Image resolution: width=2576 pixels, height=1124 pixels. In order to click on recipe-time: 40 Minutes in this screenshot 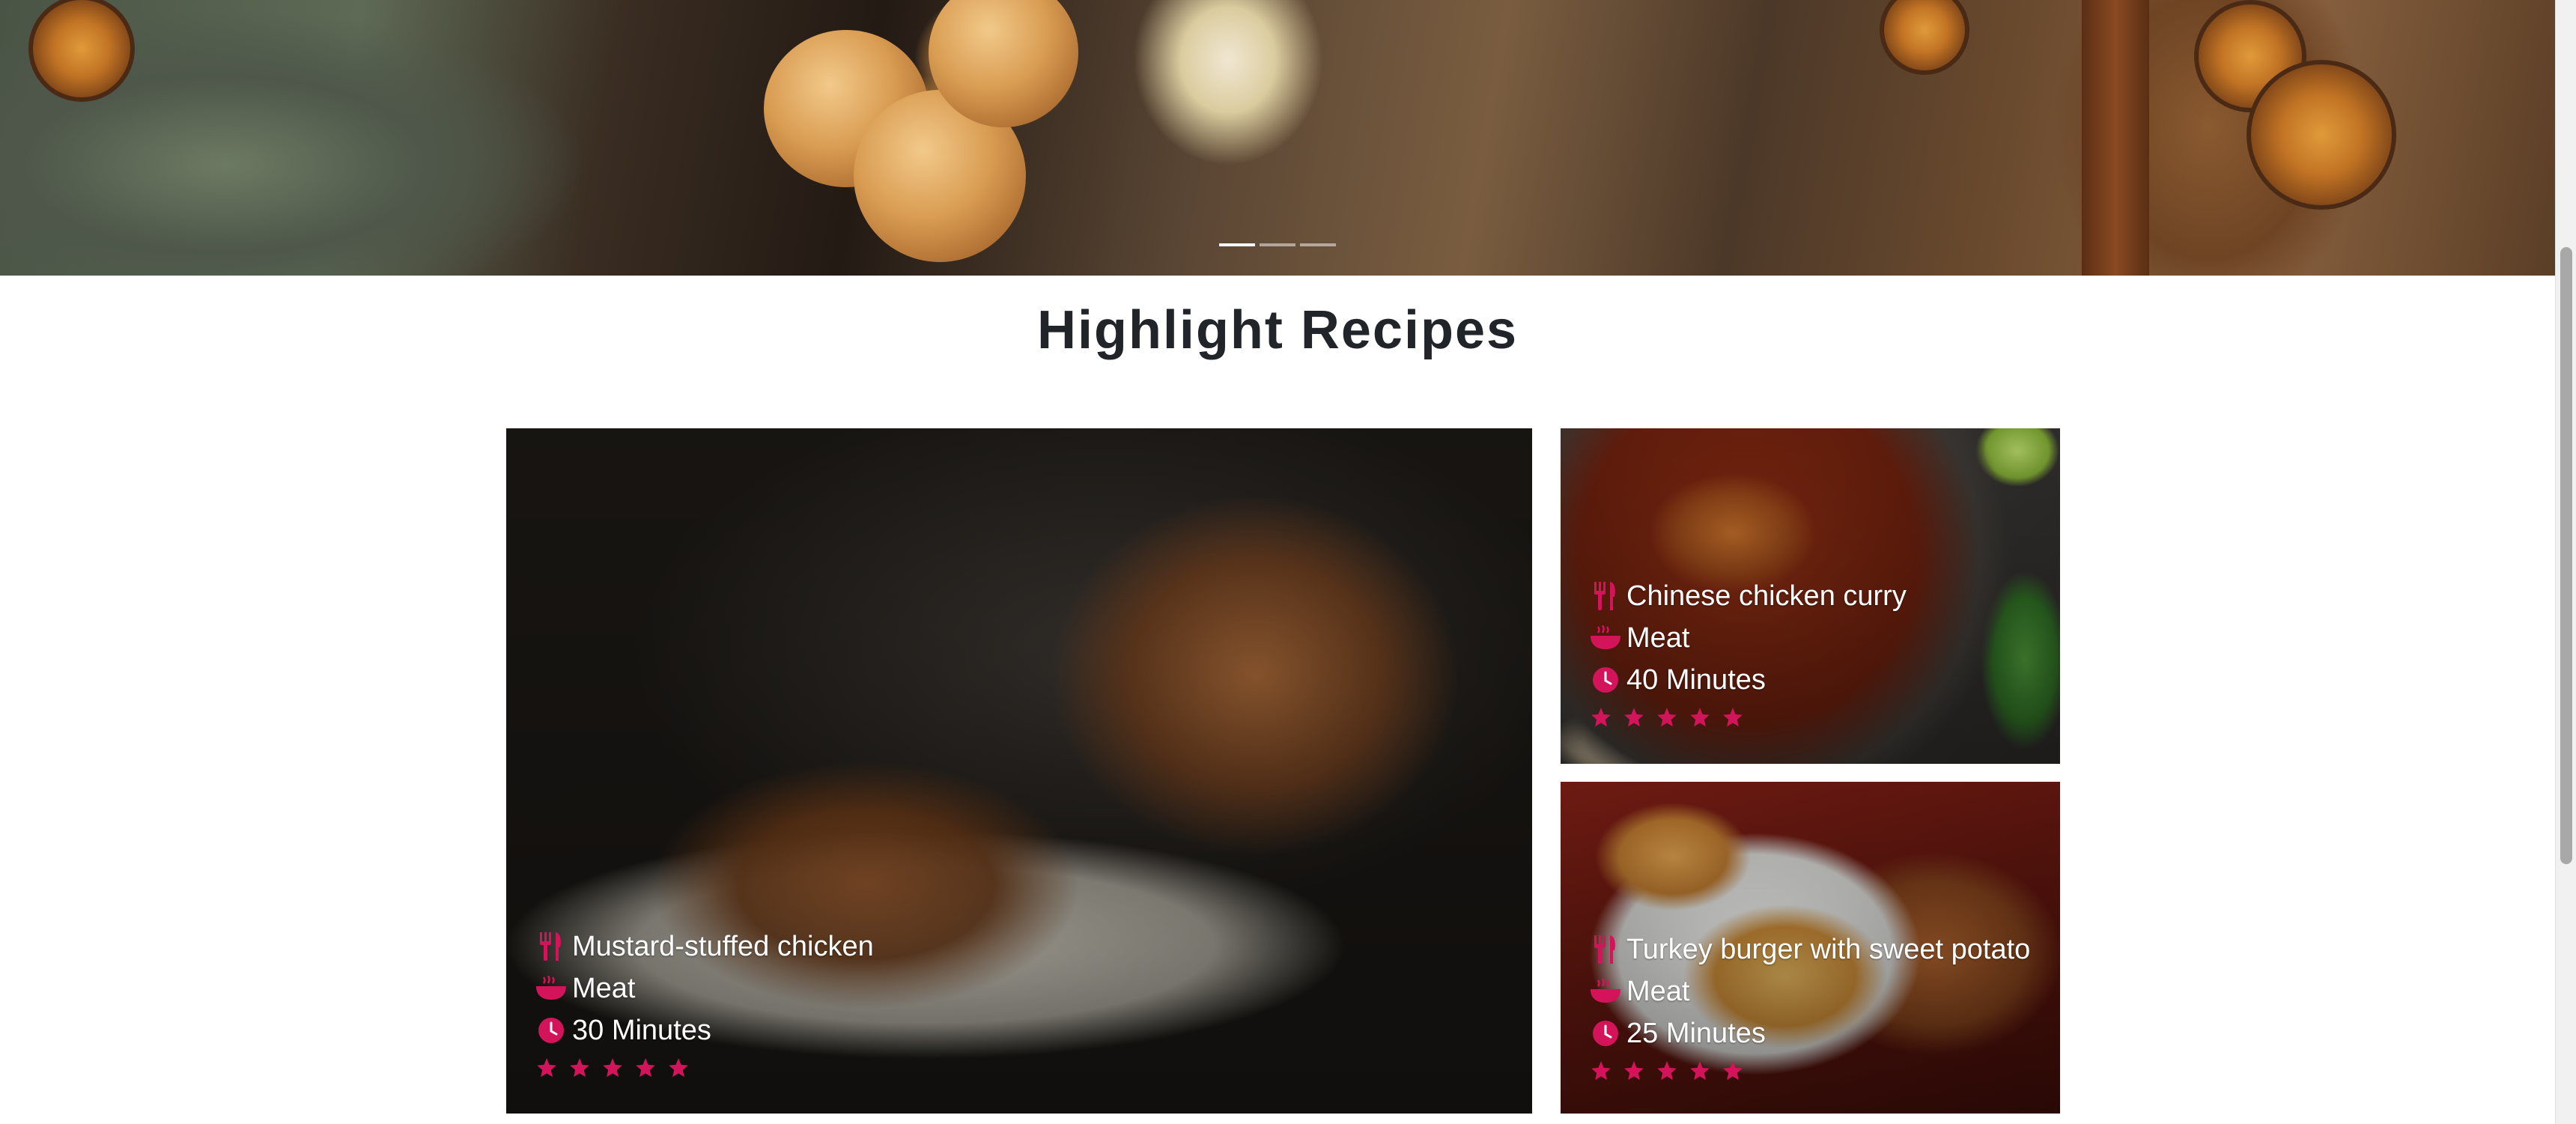, I will do `click(1696, 679)`.